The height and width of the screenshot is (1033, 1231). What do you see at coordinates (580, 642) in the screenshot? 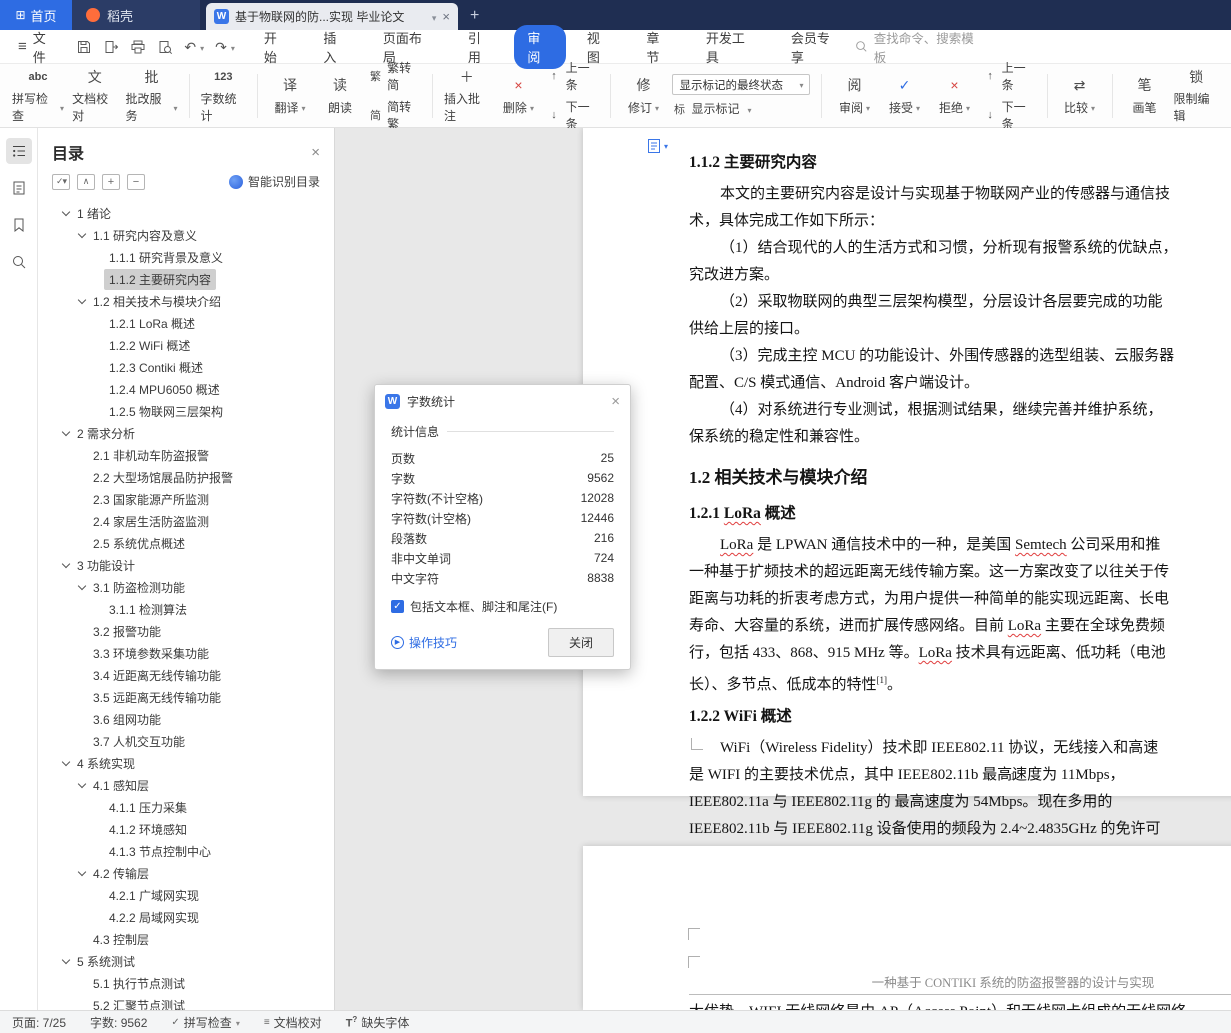
I see `close-button: 关闭` at bounding box center [580, 642].